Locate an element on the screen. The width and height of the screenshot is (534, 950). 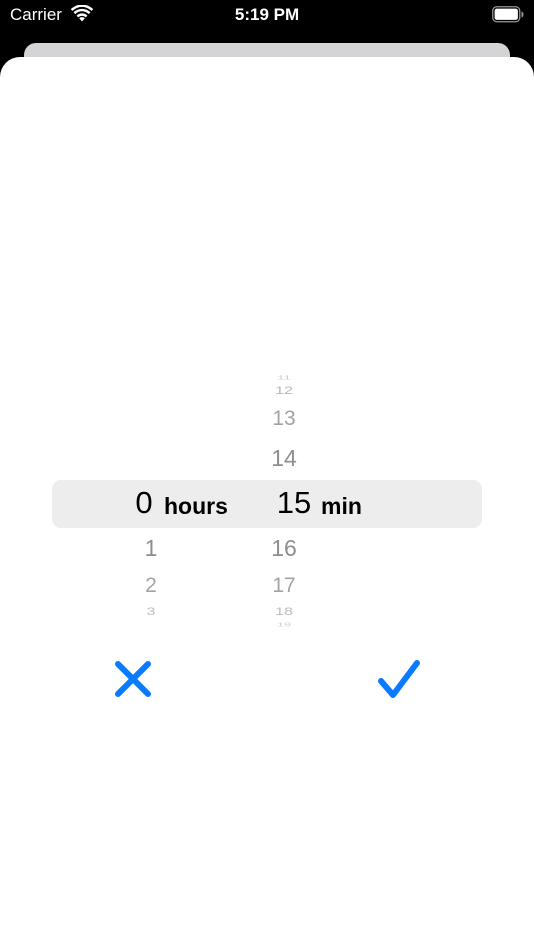
minutes-option: 13 is located at coordinates (284, 419).